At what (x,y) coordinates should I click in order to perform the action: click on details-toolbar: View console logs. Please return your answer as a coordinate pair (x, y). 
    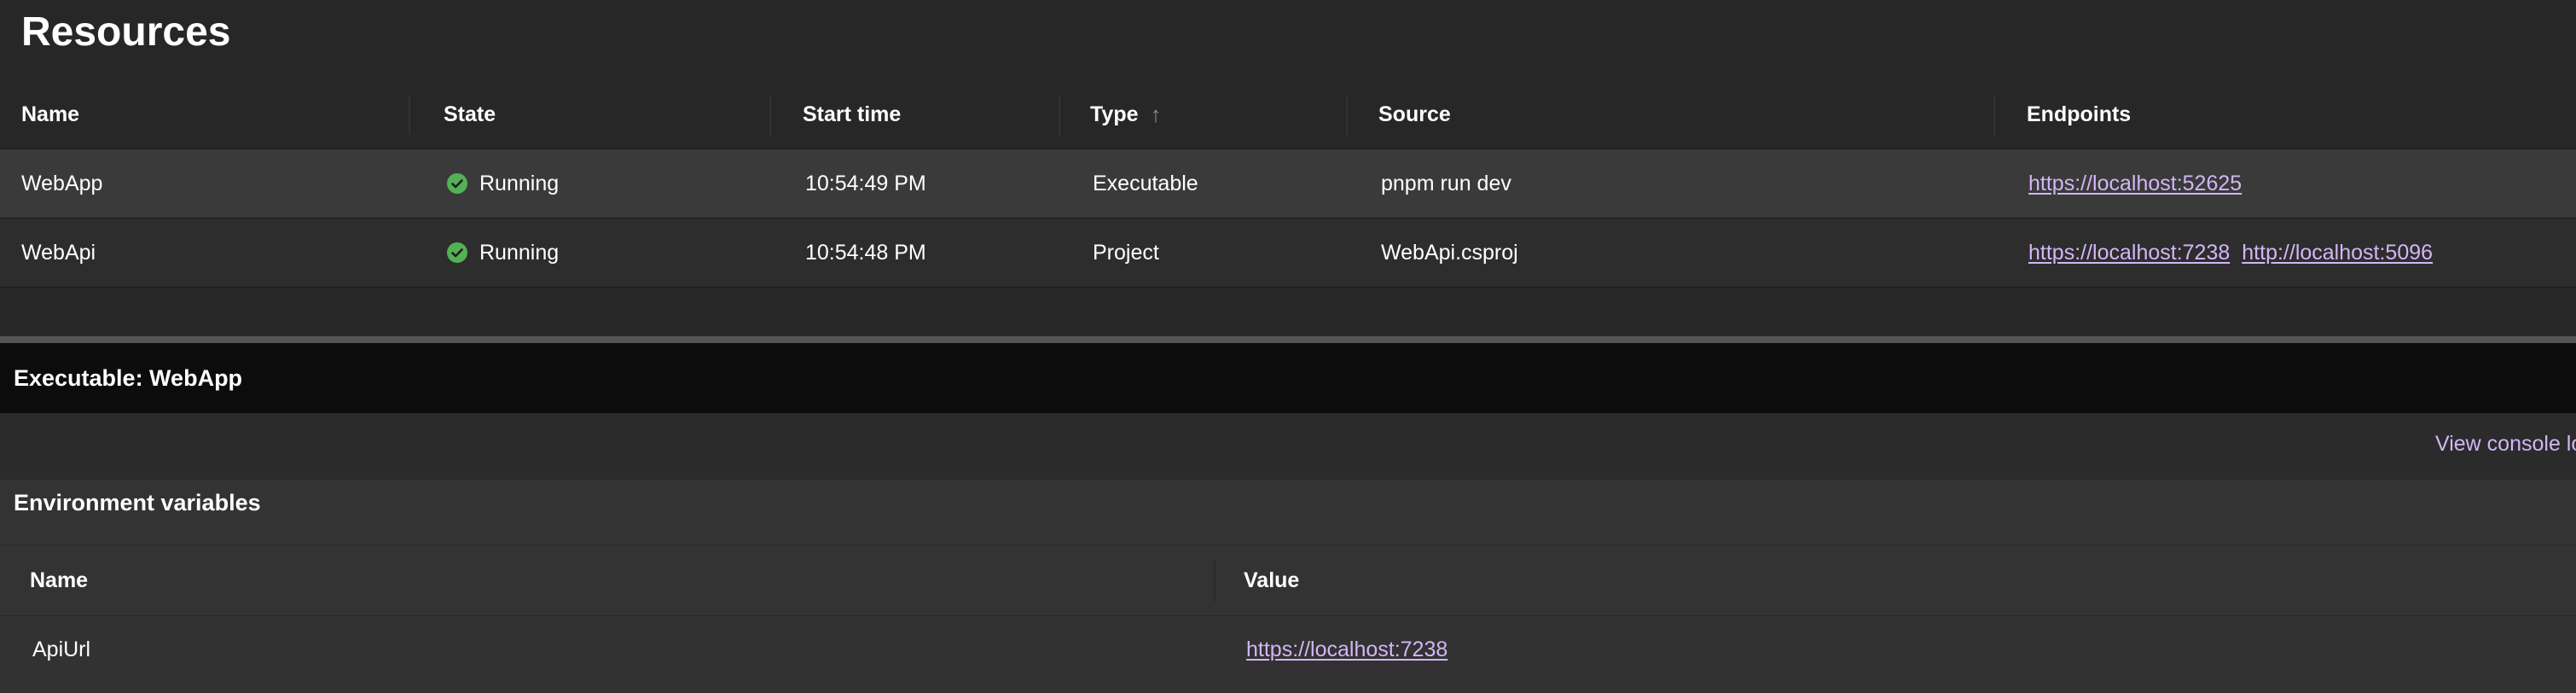
    Looking at the image, I should click on (1288, 446).